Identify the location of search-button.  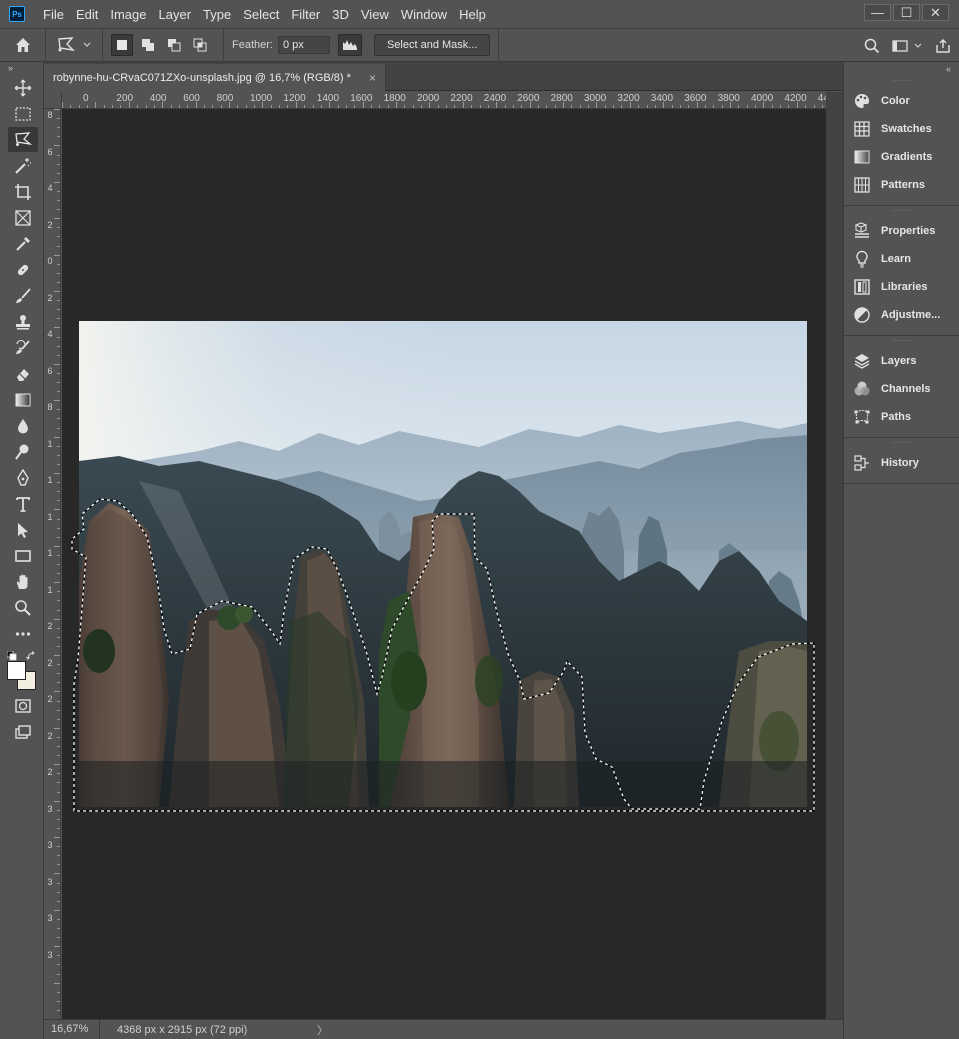
(872, 46).